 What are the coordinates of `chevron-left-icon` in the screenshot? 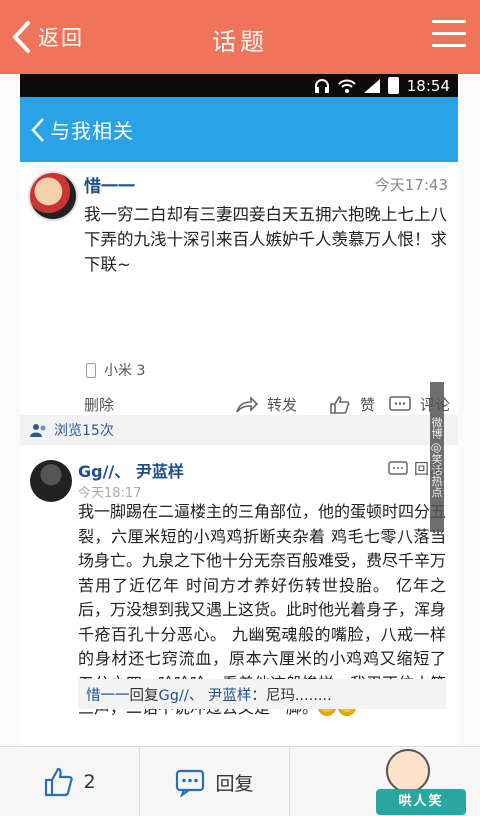 It's located at (38, 130).